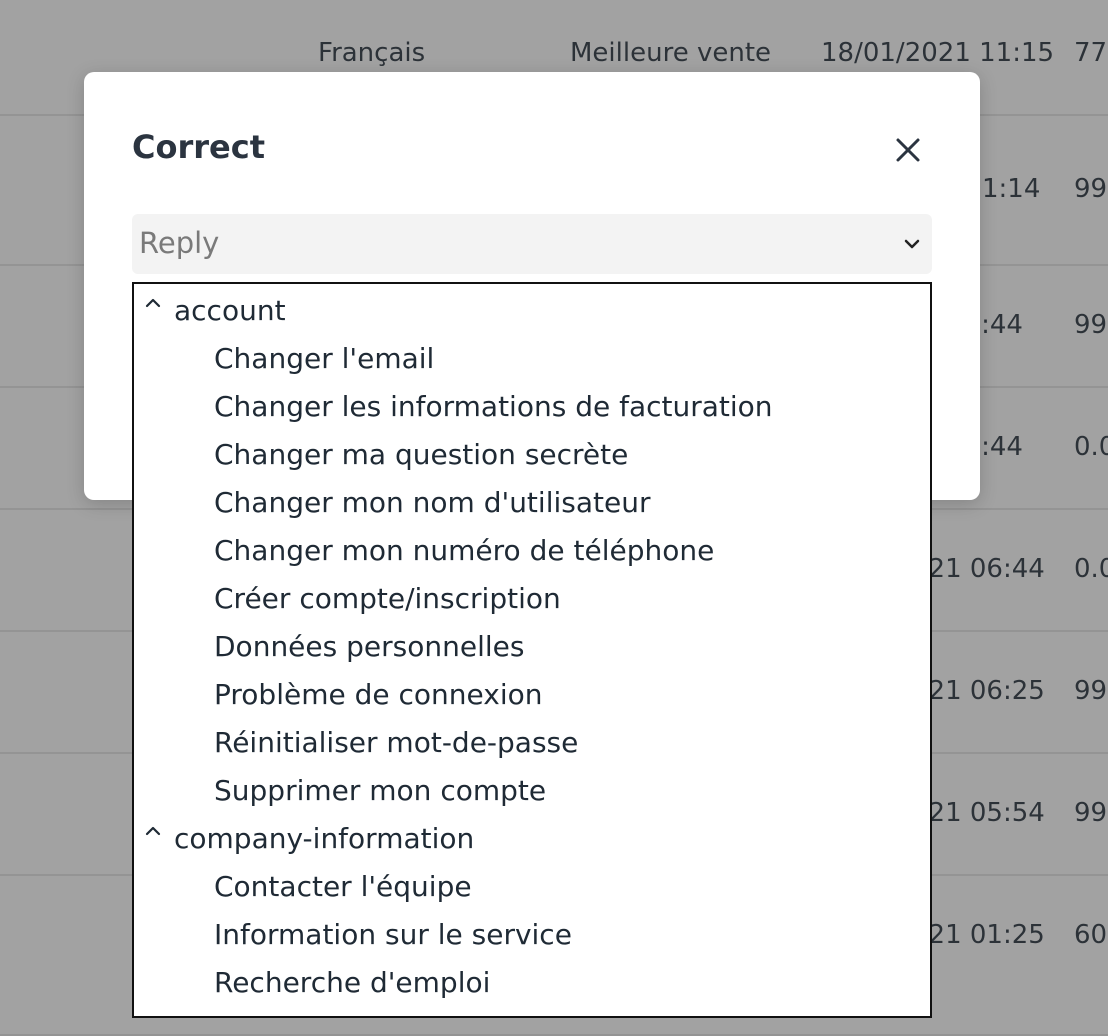  Describe the element at coordinates (352, 982) in the screenshot. I see `option-item-label: Recherche d'emploi` at that location.